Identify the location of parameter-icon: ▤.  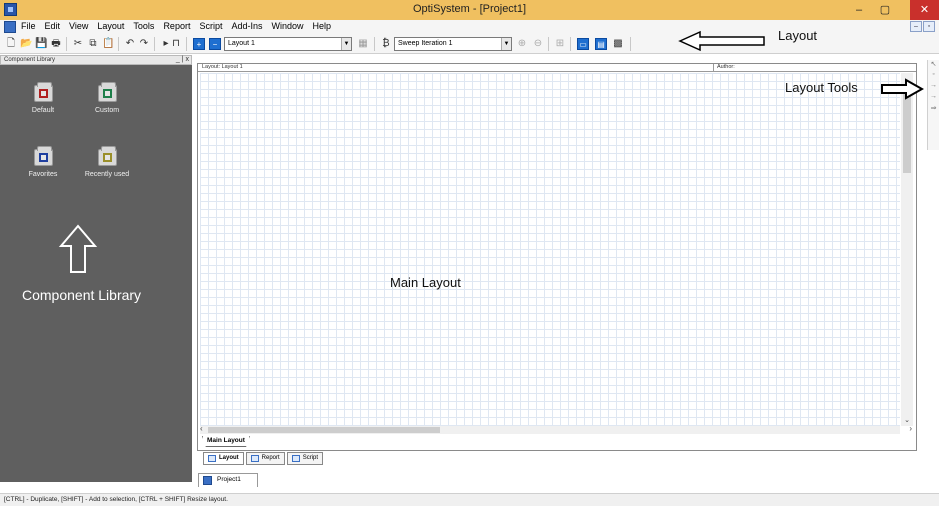
(601, 44).